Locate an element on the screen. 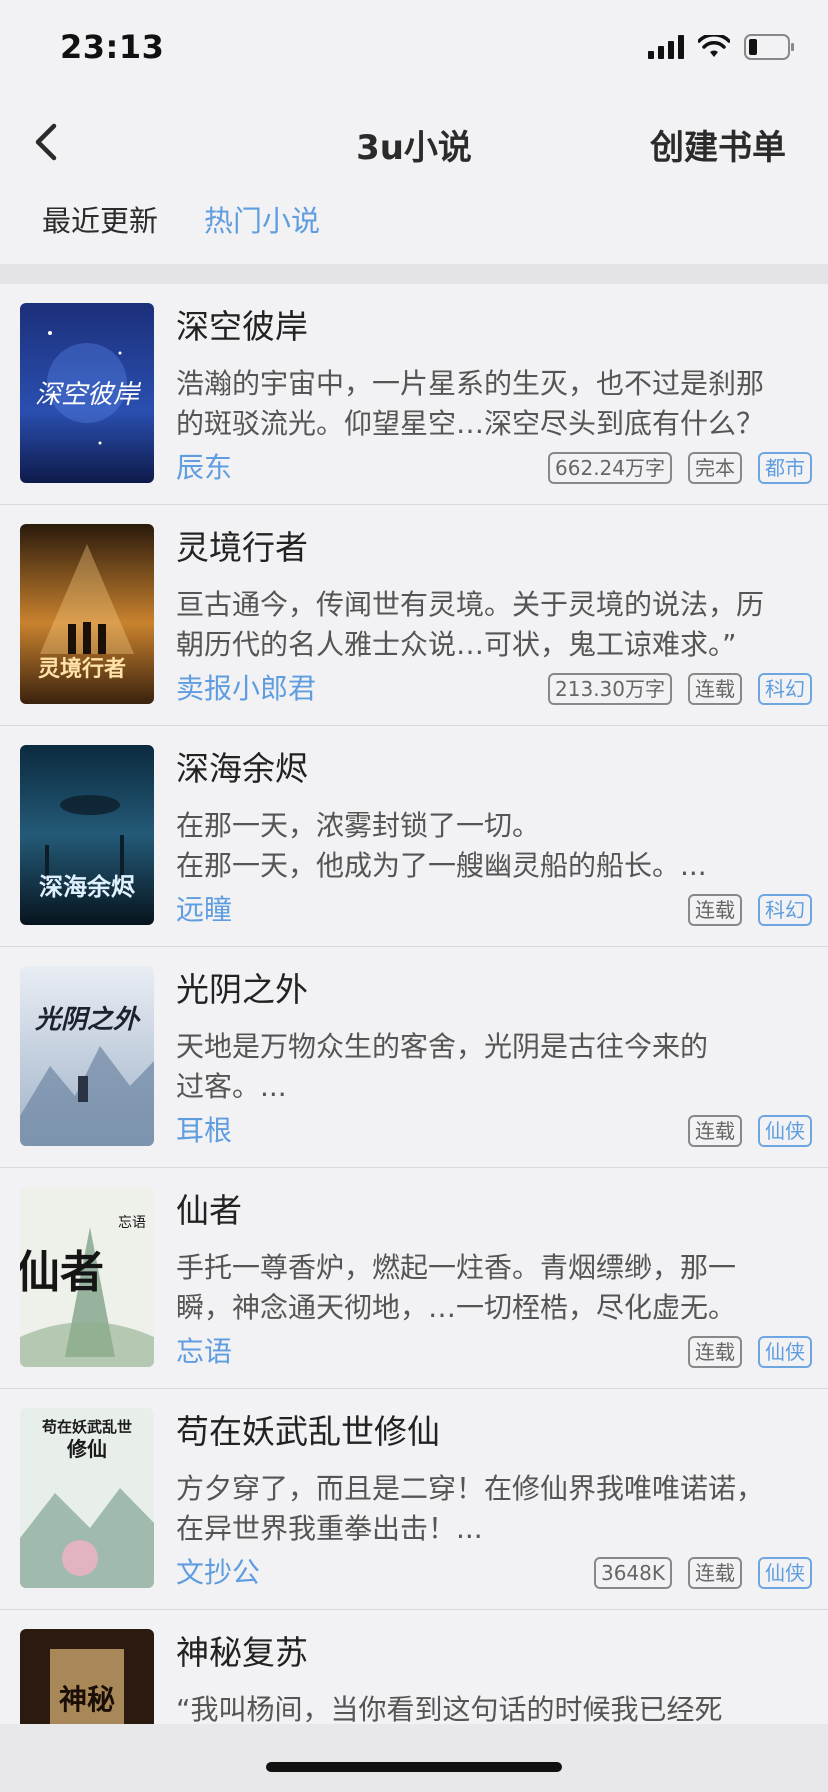 This screenshot has width=828, height=1792. book-cover: 深空彼岸 is located at coordinates (87, 393).